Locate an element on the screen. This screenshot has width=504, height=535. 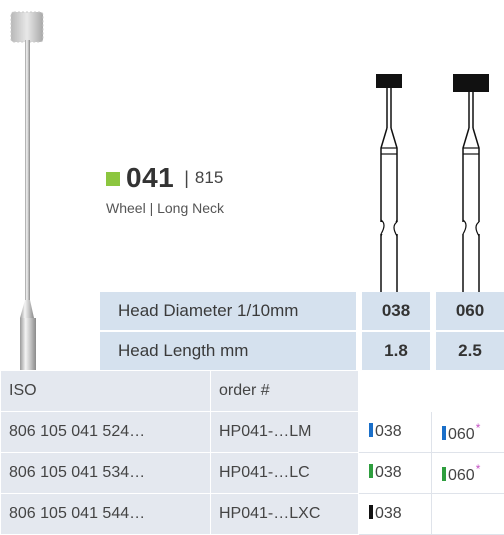
order-number: HP041-…LC is located at coordinates (285, 473).